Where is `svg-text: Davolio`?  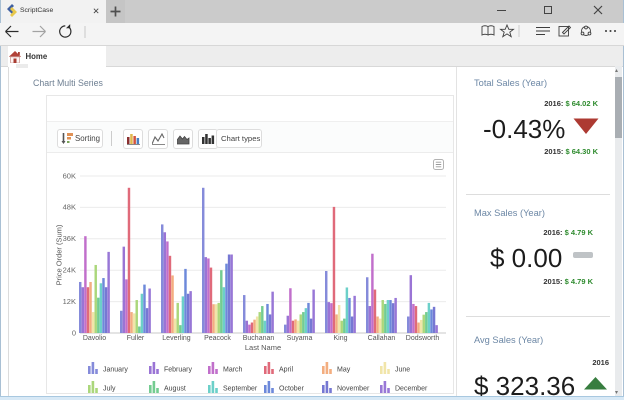
svg-text: Davolio is located at coordinates (94, 338).